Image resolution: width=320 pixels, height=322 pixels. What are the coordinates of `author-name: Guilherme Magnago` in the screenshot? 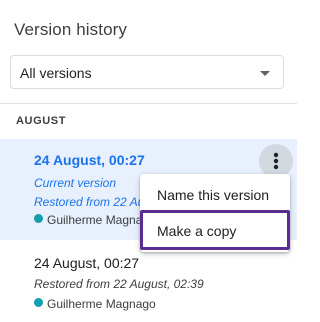 It's located at (101, 303).